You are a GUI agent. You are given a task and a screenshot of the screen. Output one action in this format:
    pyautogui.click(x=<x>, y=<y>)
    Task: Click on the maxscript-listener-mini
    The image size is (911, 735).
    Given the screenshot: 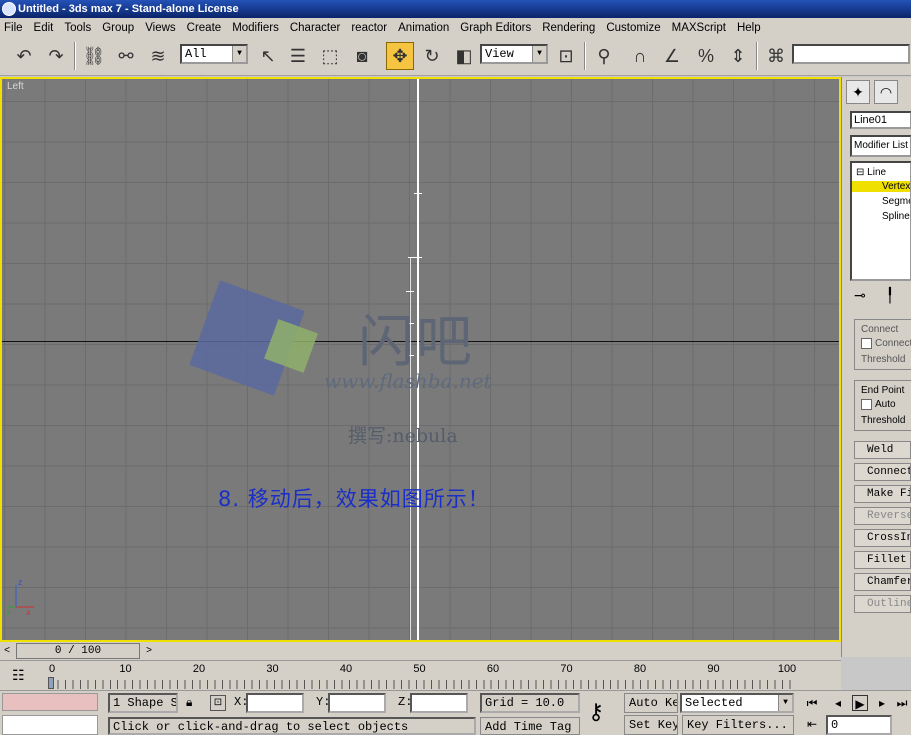 What is the action you would take?
    pyautogui.click(x=50, y=702)
    